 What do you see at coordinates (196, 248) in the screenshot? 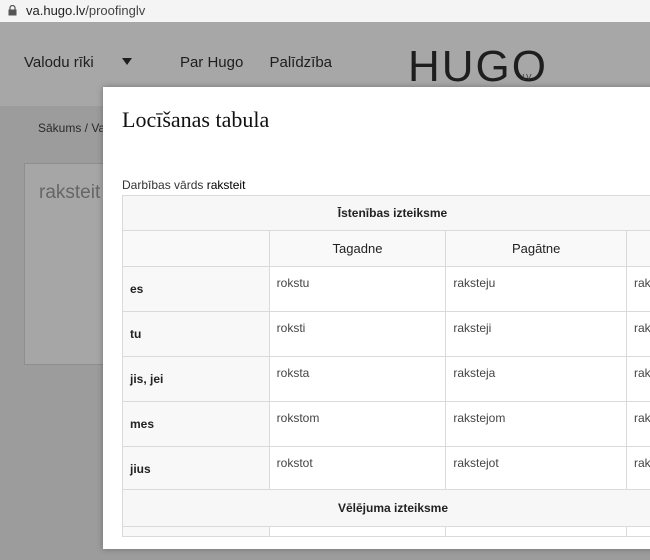
I see `empty-corner-cell` at bounding box center [196, 248].